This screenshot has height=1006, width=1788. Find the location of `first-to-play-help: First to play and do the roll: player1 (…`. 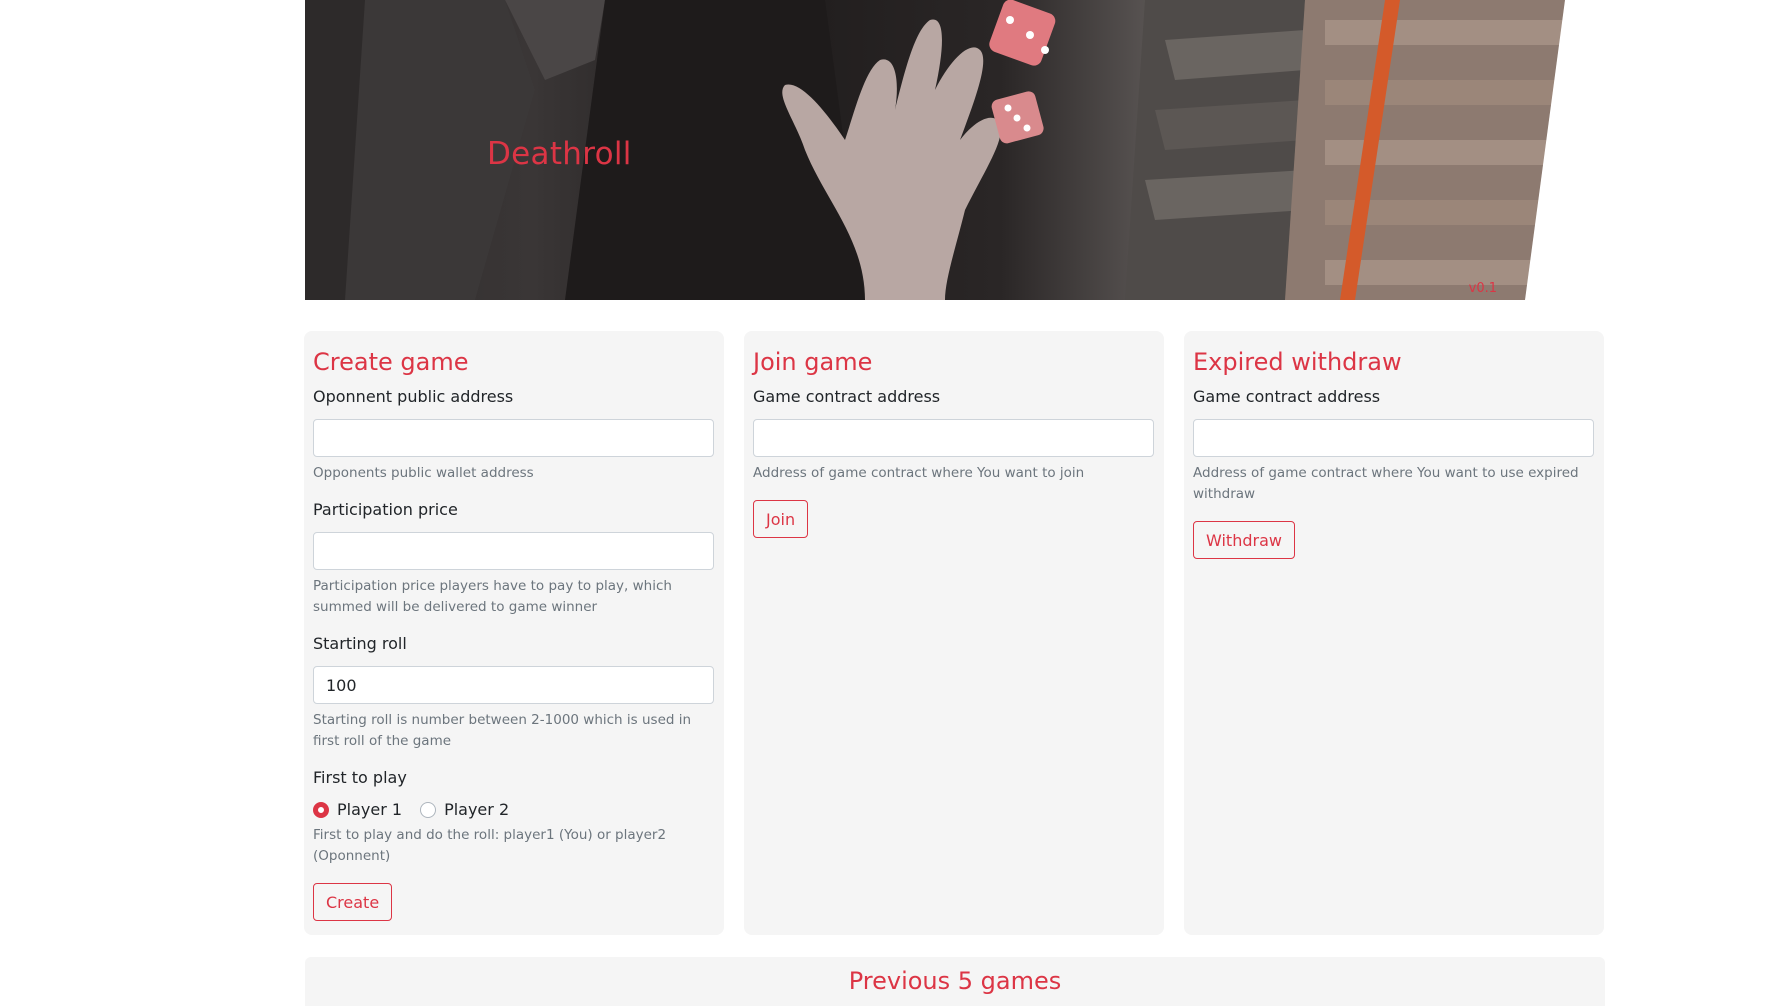

first-to-play-help: First to play and do the roll: player1 (… is located at coordinates (490, 846).